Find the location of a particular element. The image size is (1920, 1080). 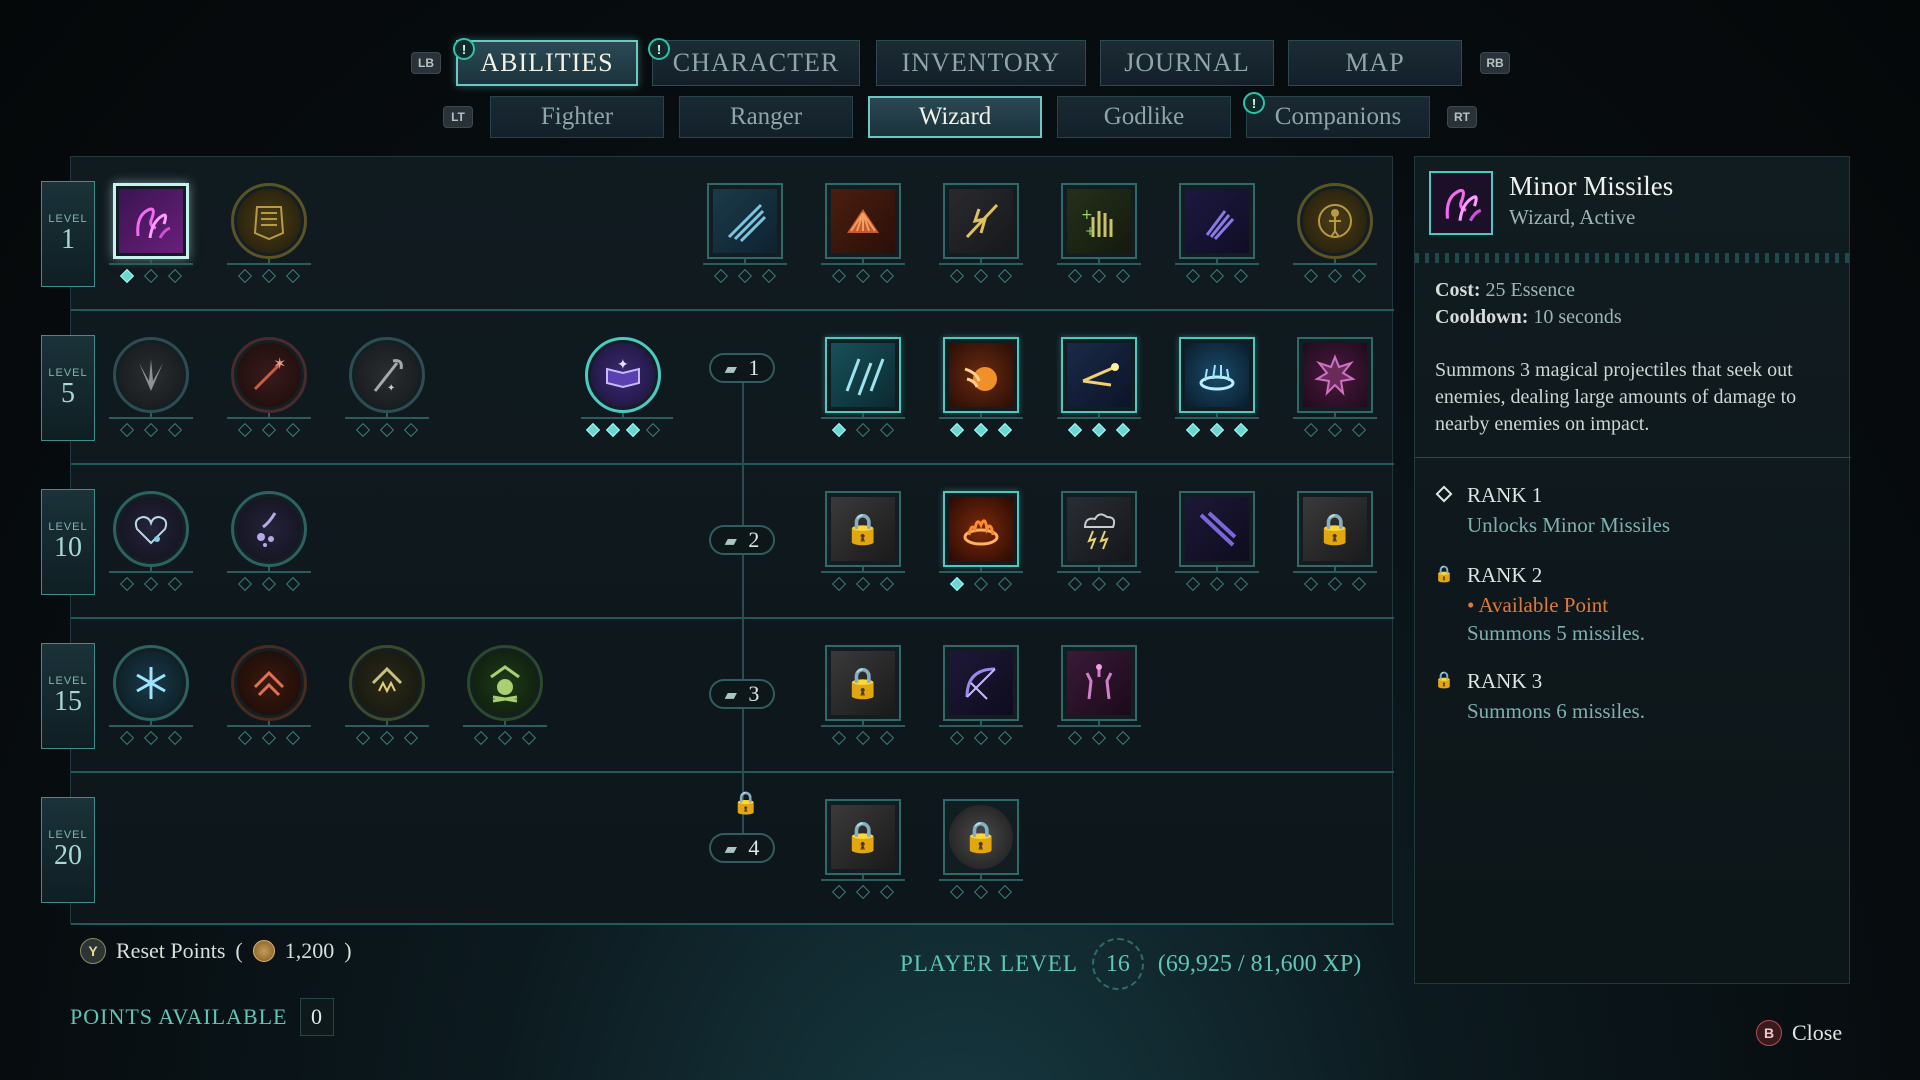

snowflake-icon is located at coordinates (151, 683).